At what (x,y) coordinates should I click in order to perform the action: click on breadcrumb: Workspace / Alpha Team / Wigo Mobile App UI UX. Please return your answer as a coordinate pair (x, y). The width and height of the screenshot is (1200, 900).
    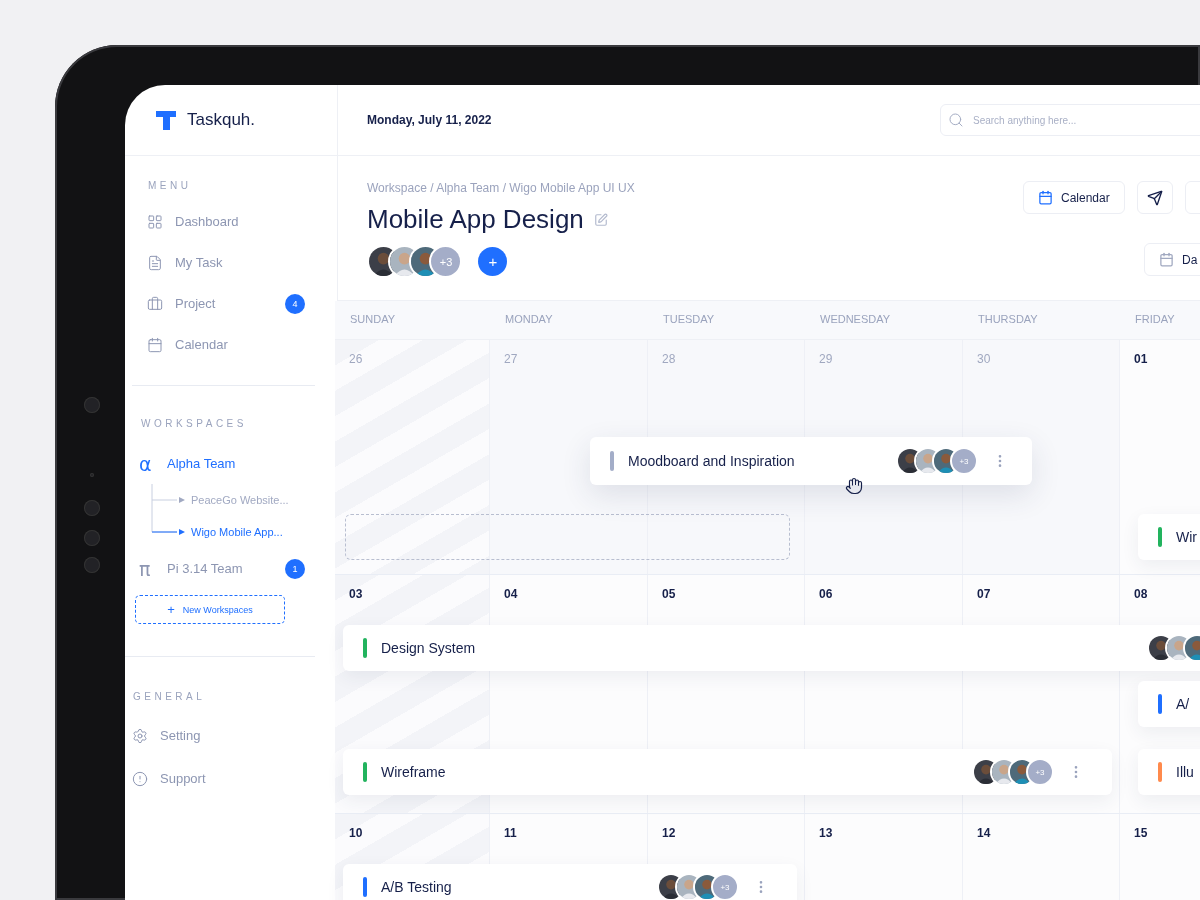
    Looking at the image, I should click on (501, 188).